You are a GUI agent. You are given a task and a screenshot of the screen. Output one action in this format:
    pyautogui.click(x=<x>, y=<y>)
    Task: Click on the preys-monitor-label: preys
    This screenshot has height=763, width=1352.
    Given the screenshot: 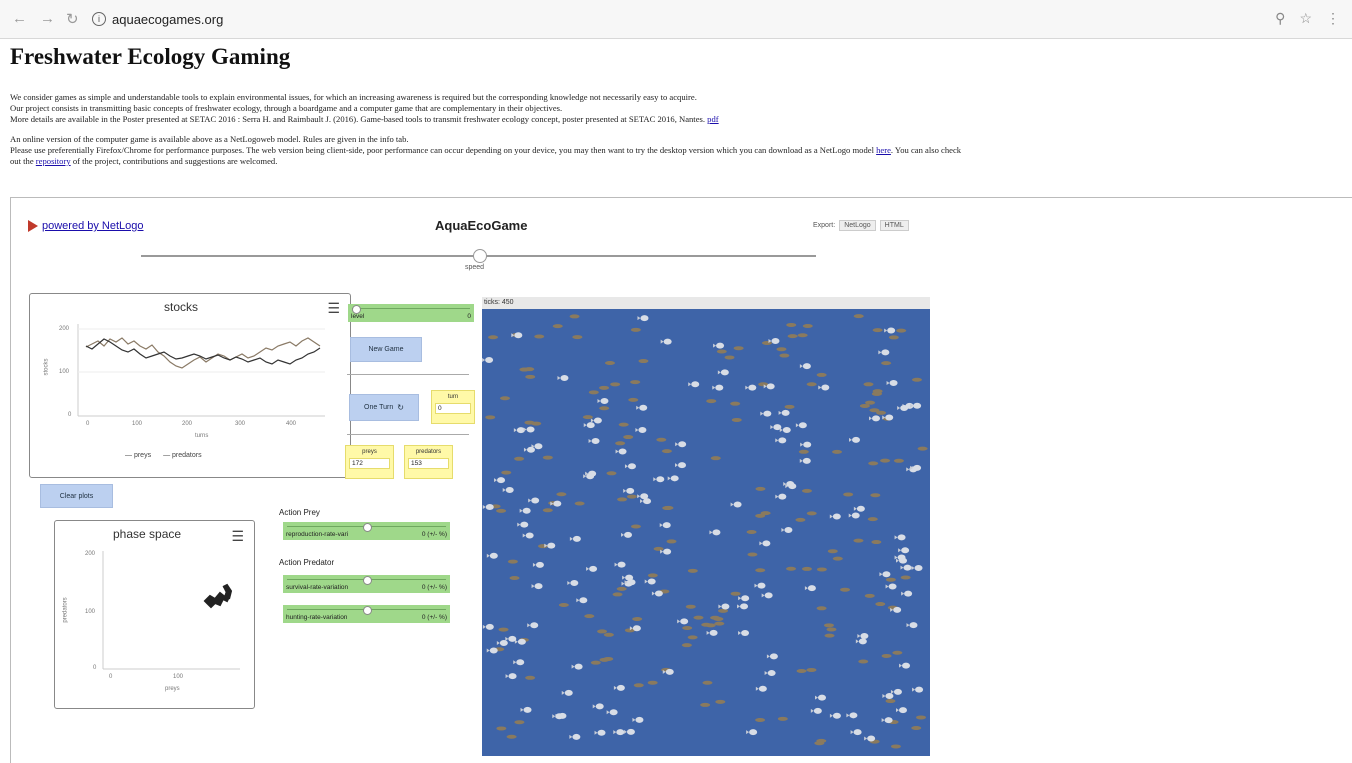 What is the action you would take?
    pyautogui.click(x=369, y=452)
    